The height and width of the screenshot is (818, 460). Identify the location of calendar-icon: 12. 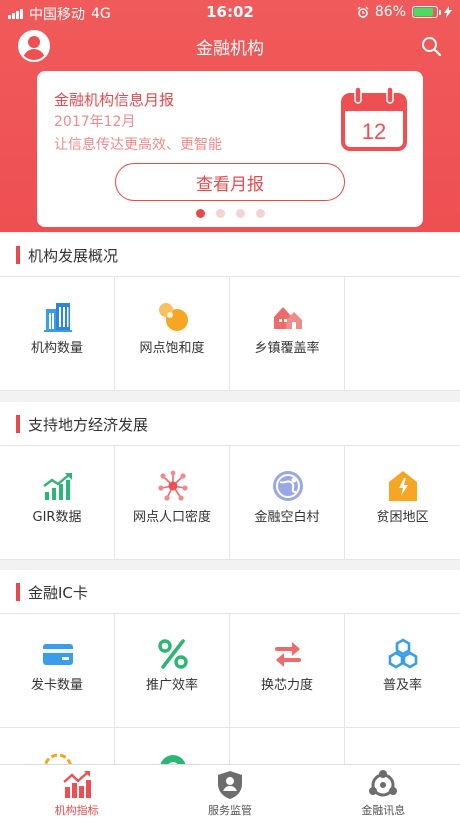
(374, 119).